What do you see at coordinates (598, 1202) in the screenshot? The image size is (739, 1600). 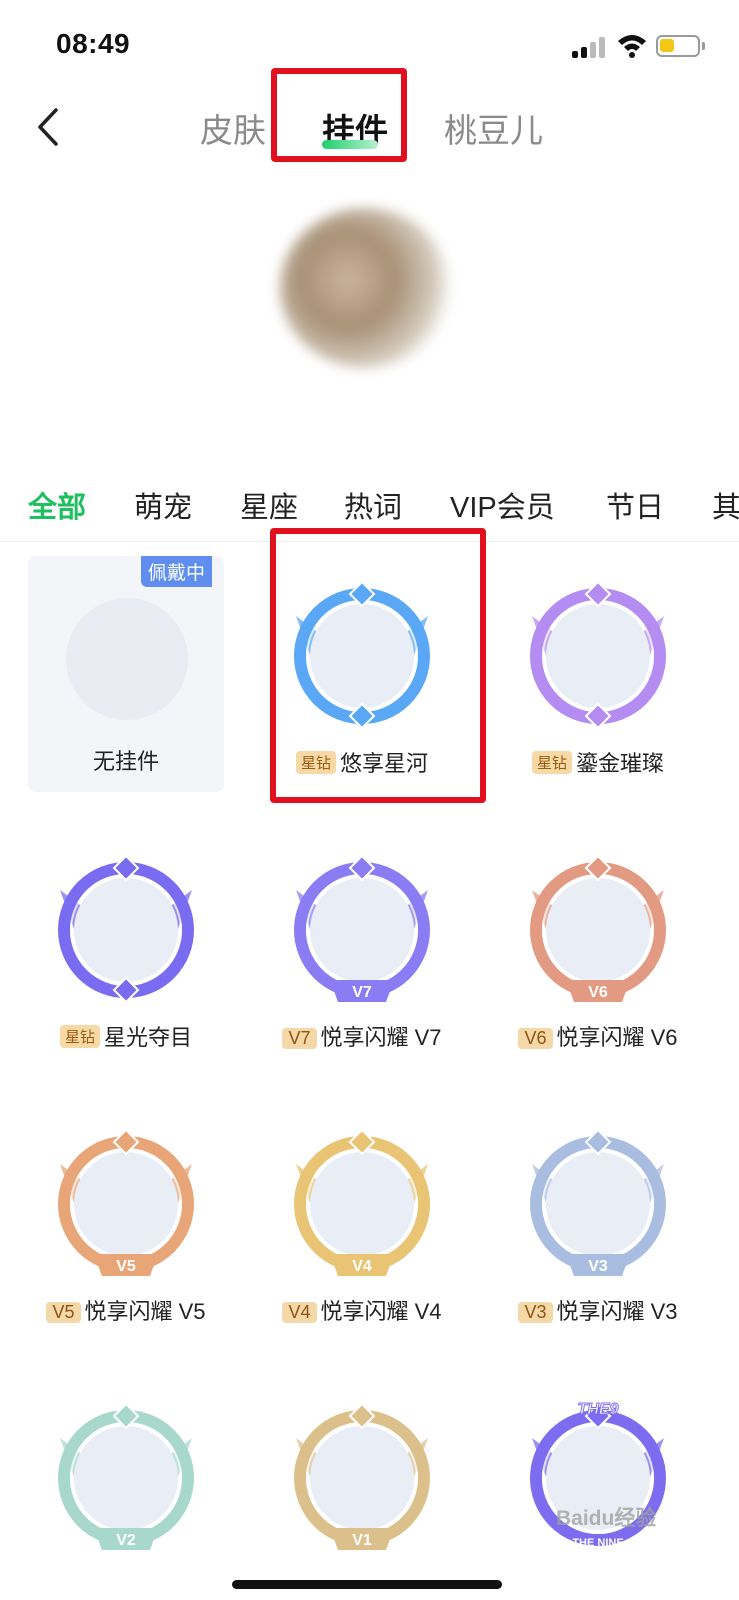 I see `pendant-frame-icon: V3` at bounding box center [598, 1202].